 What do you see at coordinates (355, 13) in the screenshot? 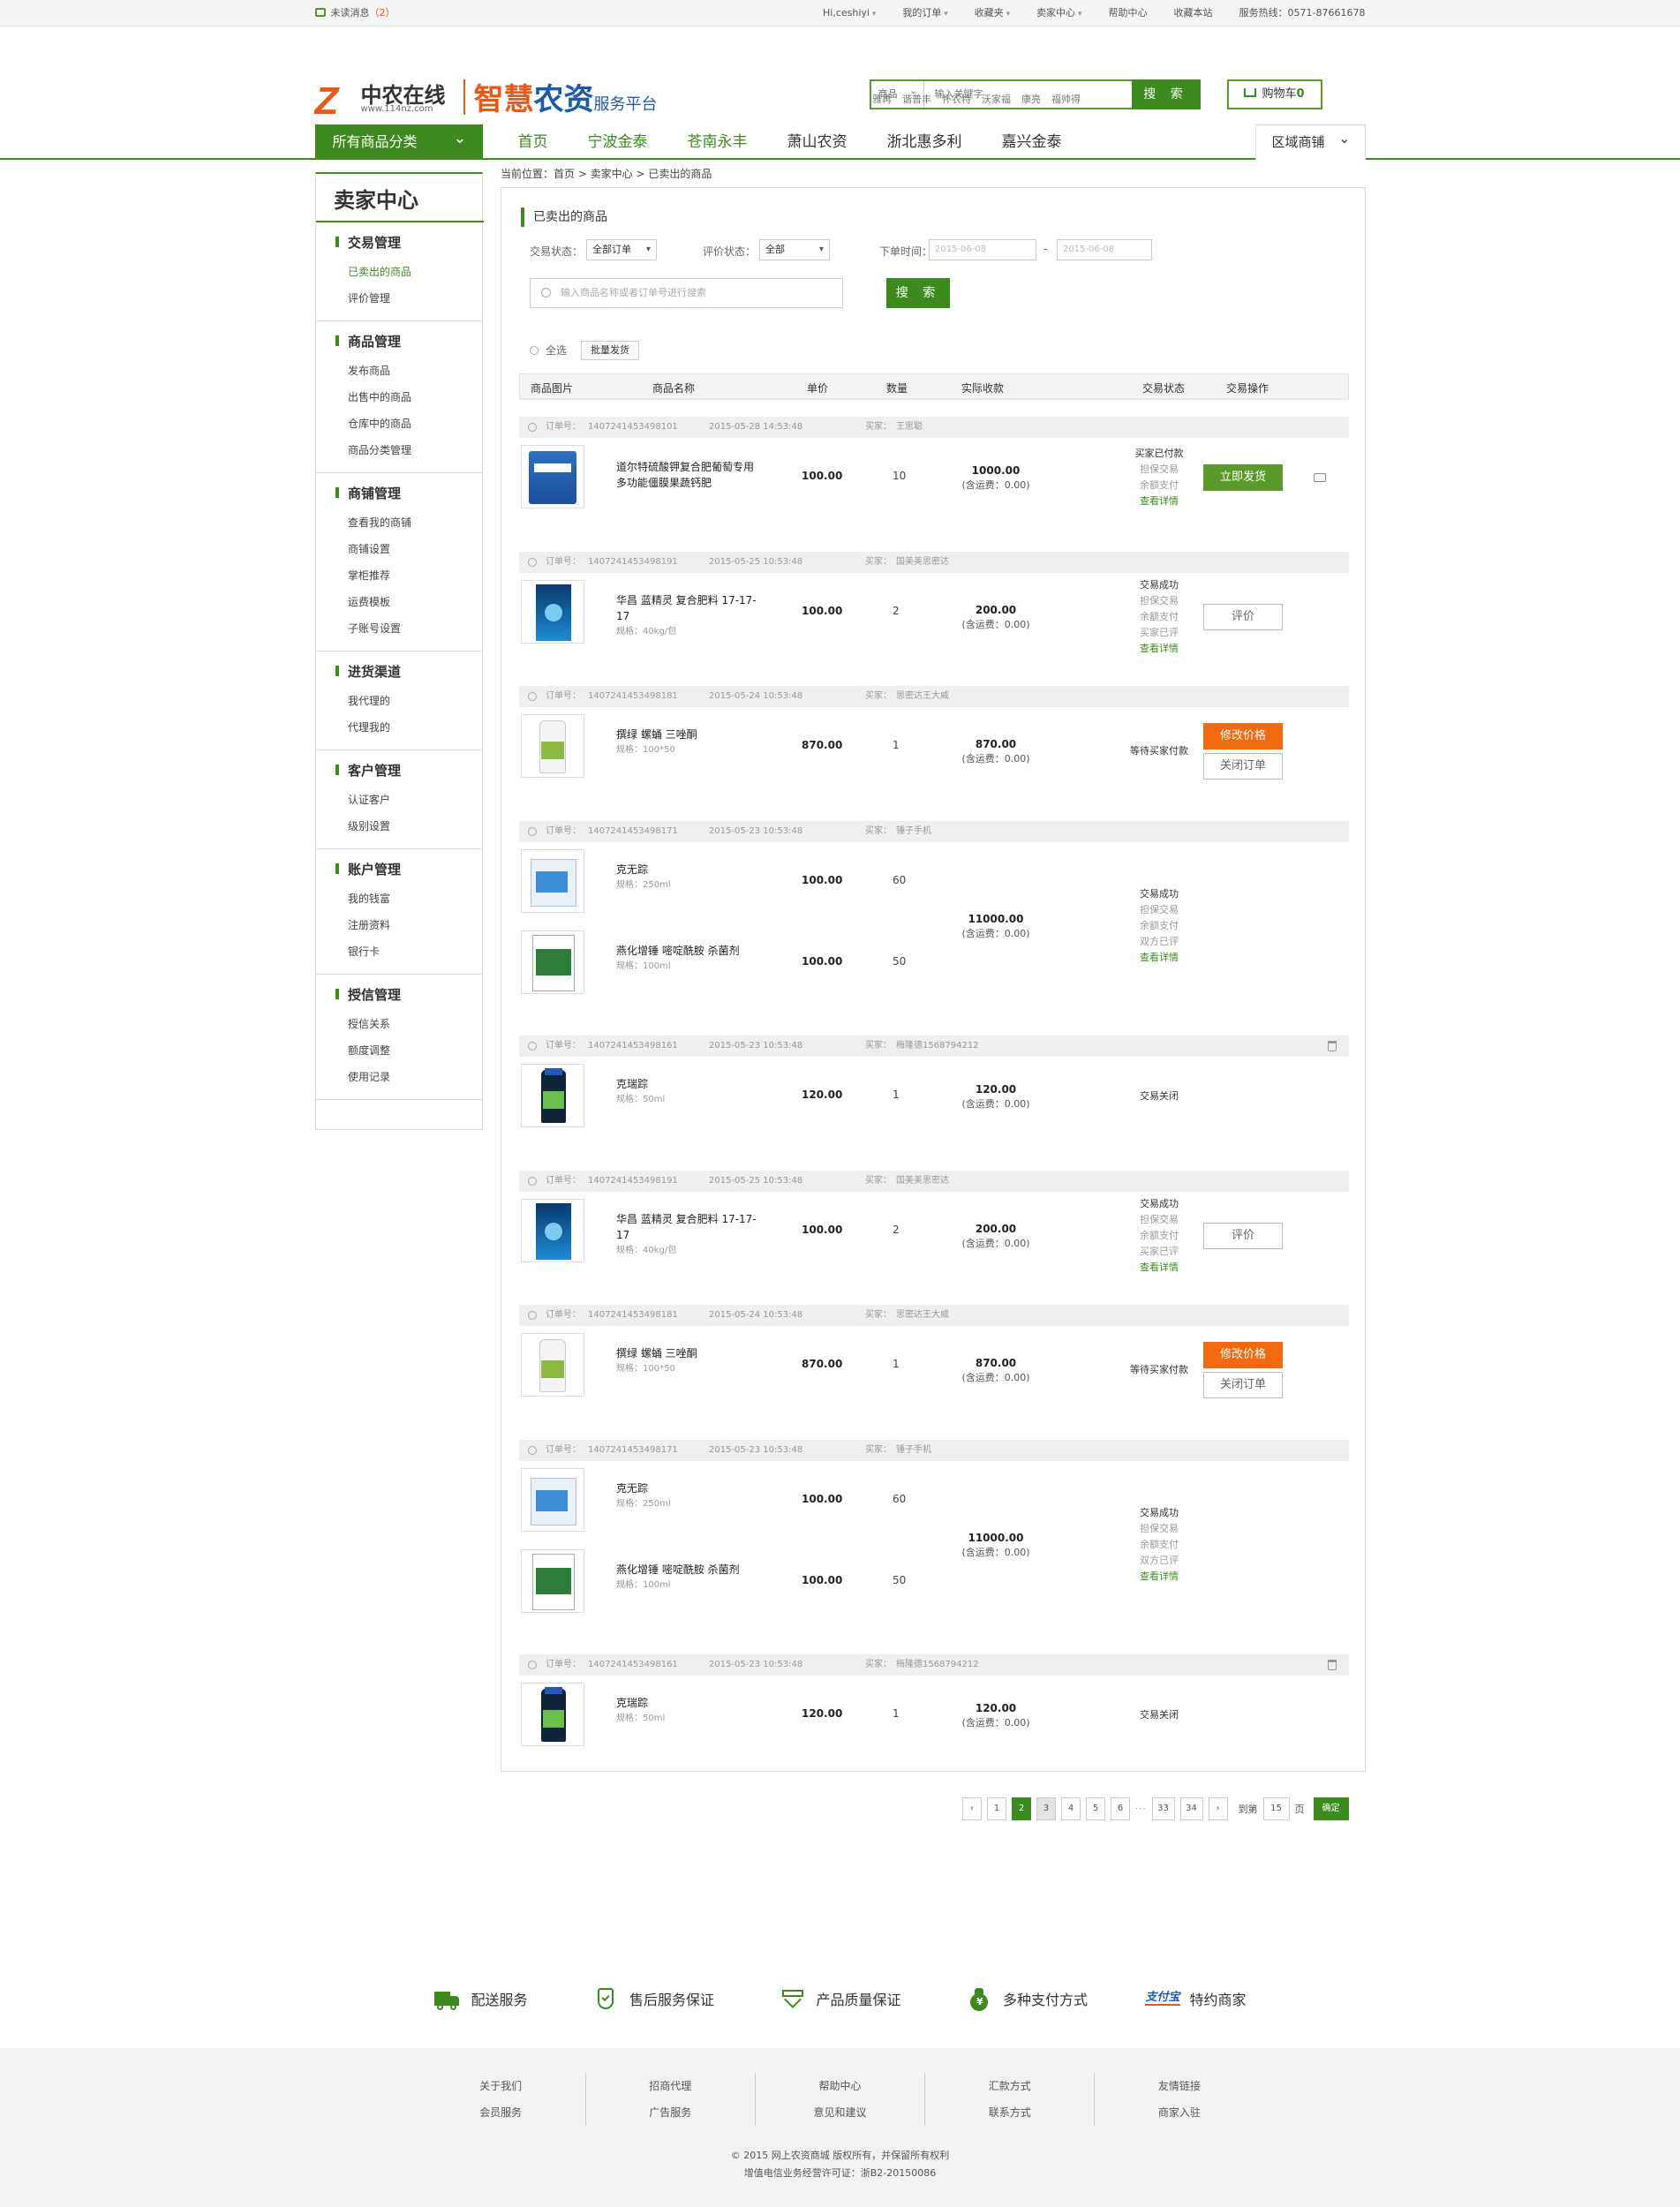
I see `unread-messages: 未读消息（2）` at bounding box center [355, 13].